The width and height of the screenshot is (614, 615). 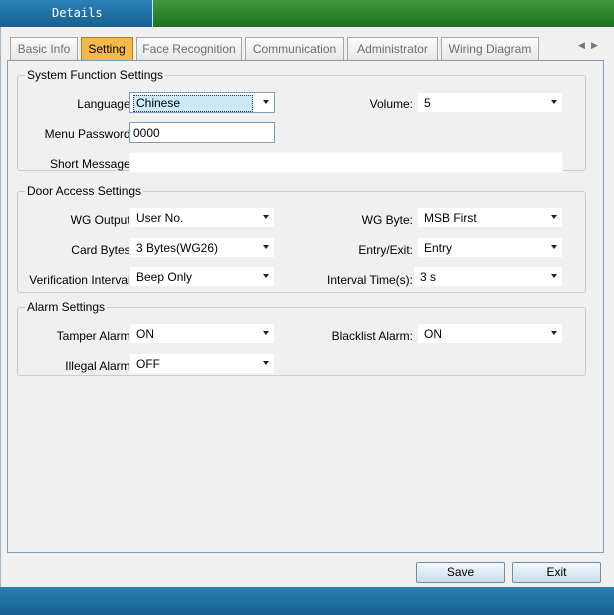 I want to click on tamper-alarm-label: Tamper Alarm:, so click(x=95, y=336).